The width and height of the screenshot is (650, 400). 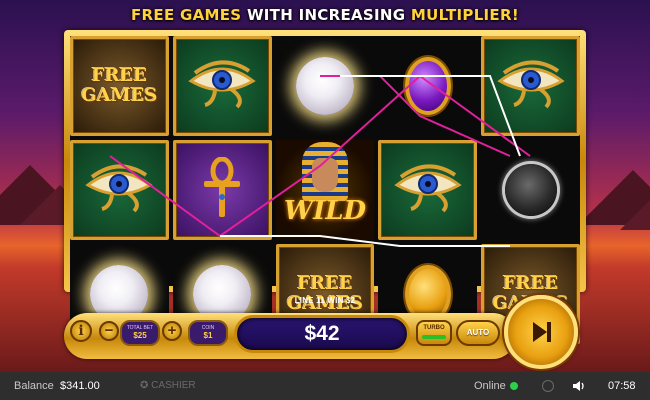 What do you see at coordinates (434, 337) in the screenshot?
I see `turbo-indicator` at bounding box center [434, 337].